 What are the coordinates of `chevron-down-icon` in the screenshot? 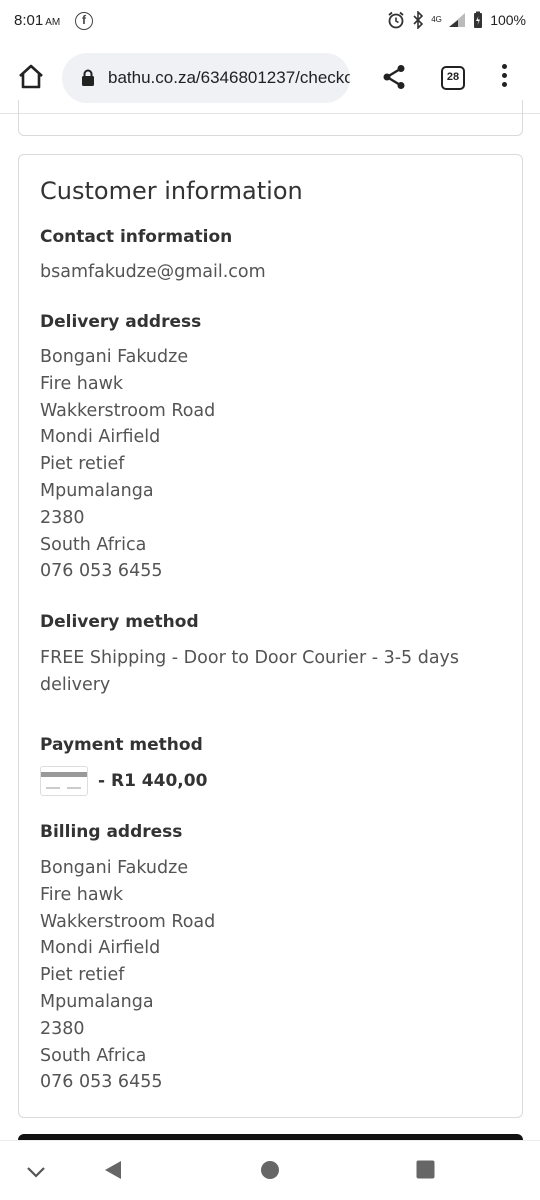 It's located at (36, 1172).